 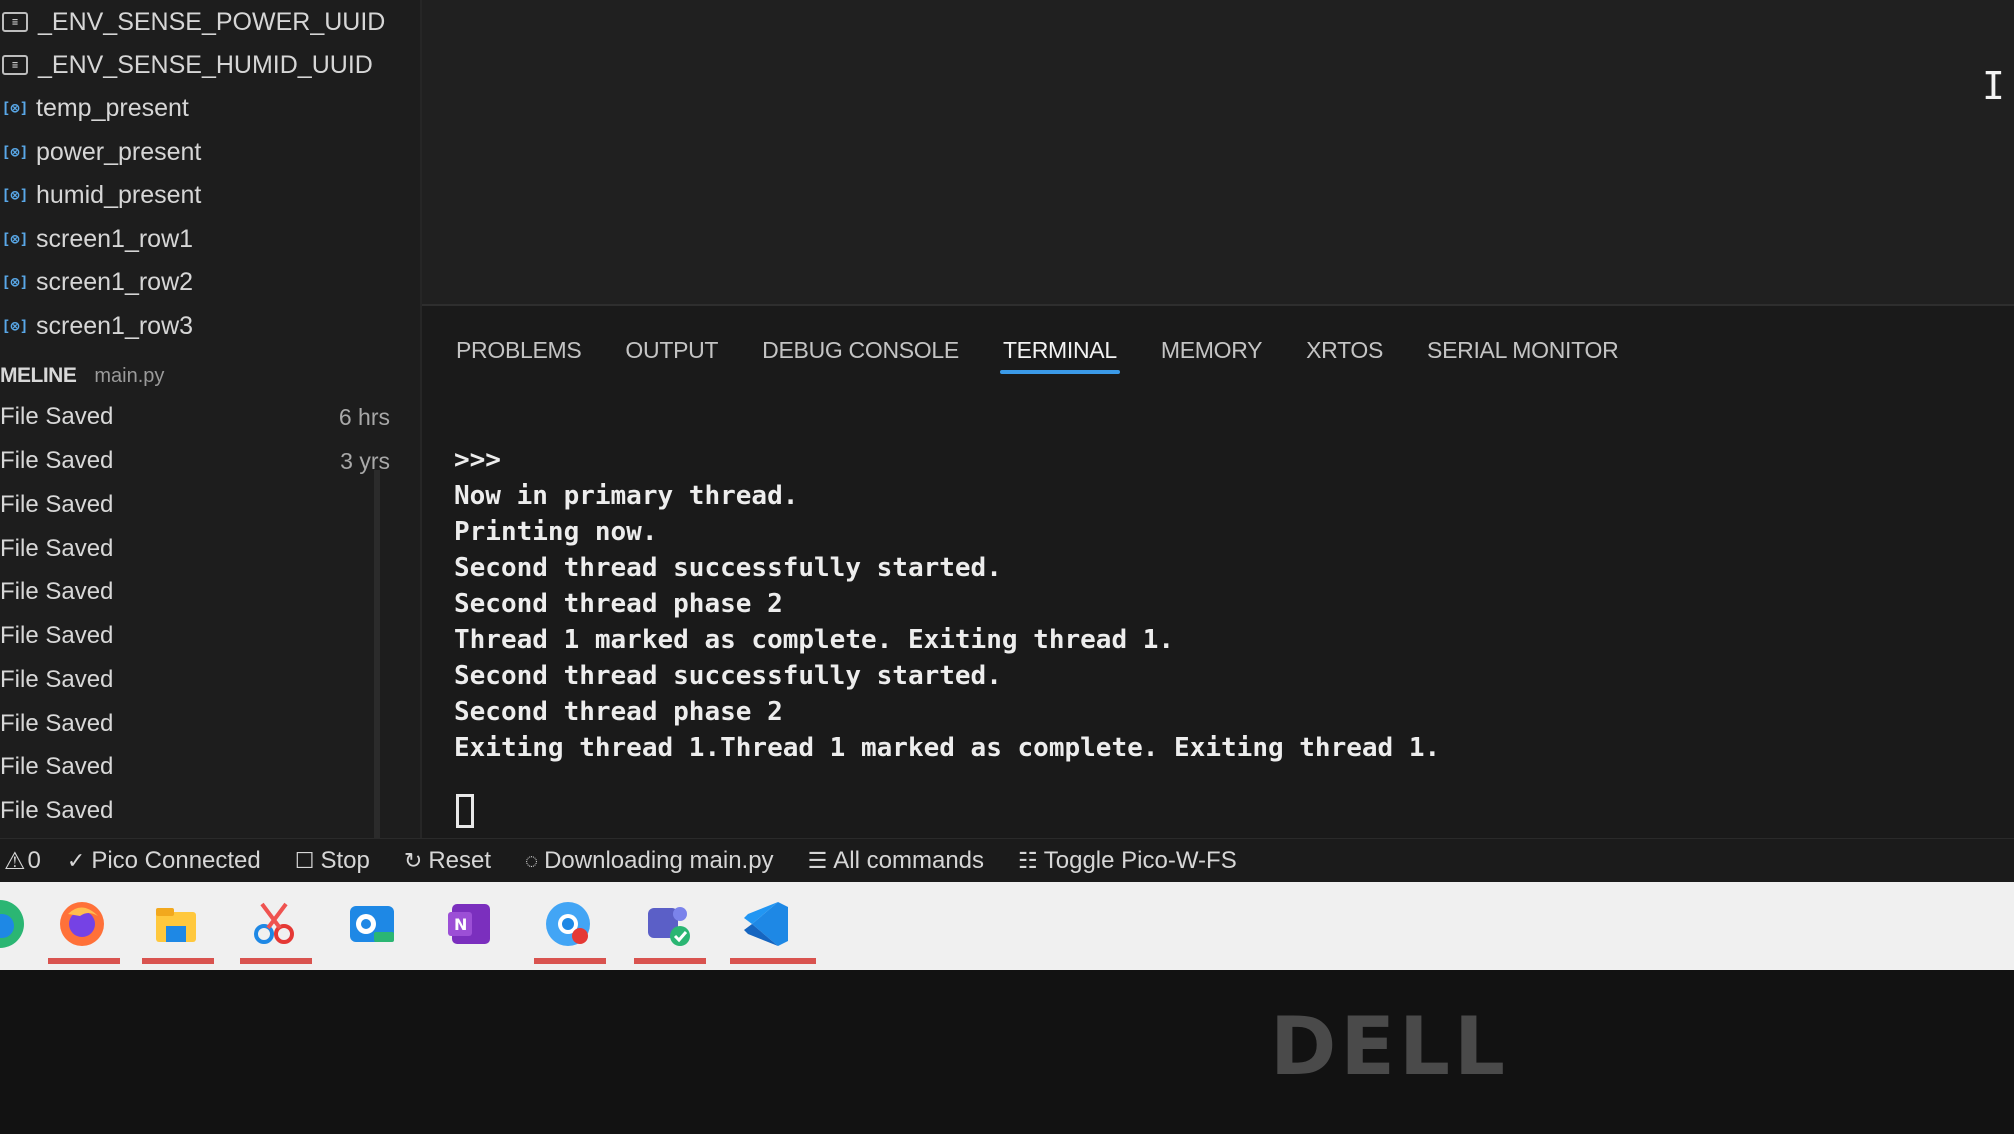 I want to click on chrome-icon, so click(x=568, y=924).